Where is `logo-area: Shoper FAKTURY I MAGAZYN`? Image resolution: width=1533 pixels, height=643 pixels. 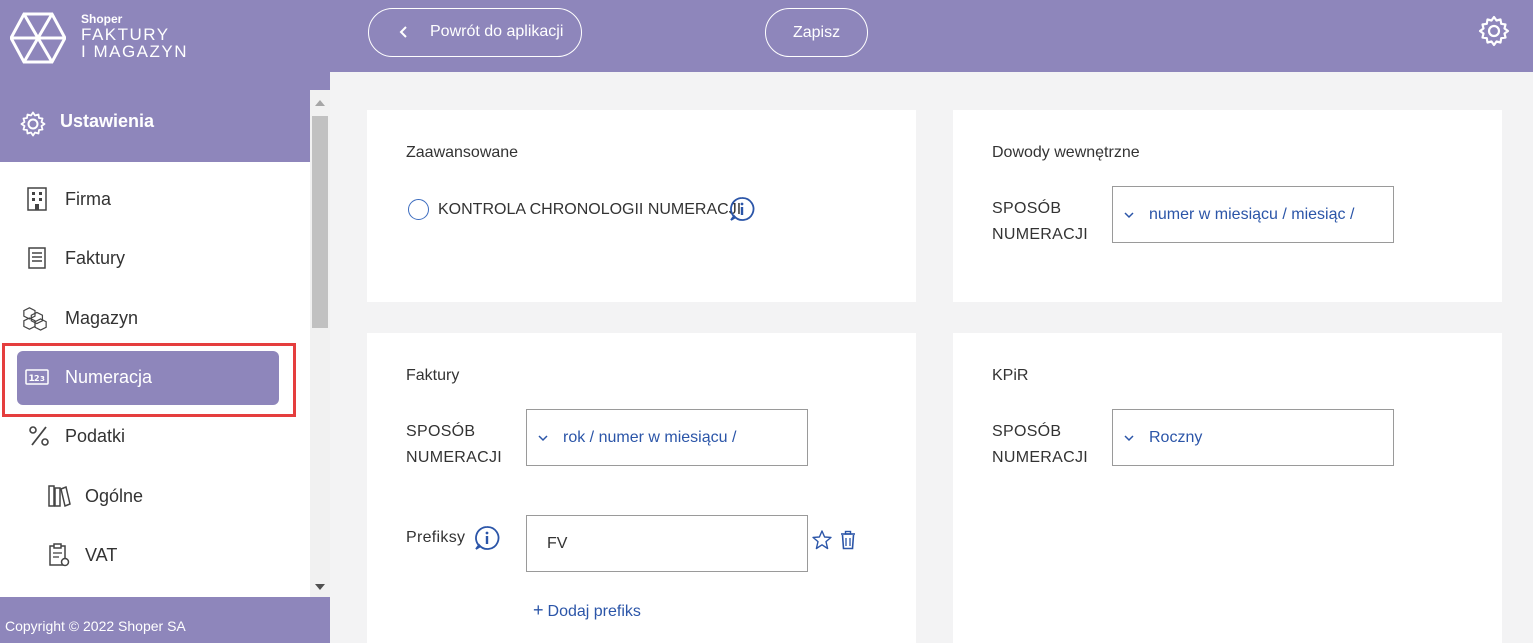
logo-area: Shoper FAKTURY I MAGAZYN is located at coordinates (165, 45).